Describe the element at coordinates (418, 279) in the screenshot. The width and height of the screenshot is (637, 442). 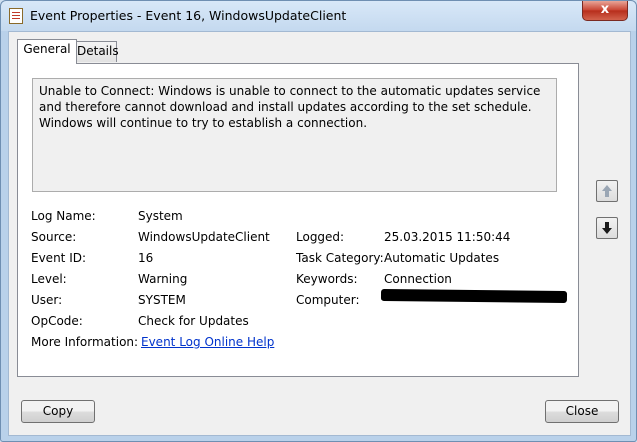
I see `keywords-value: Connection` at that location.